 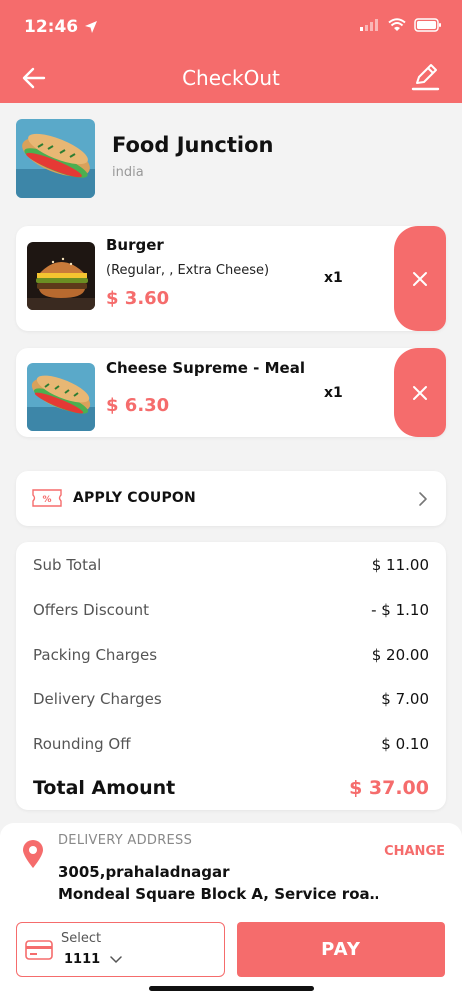 What do you see at coordinates (231, 51) in the screenshot?
I see `app-header: 12:46 CheckOut` at bounding box center [231, 51].